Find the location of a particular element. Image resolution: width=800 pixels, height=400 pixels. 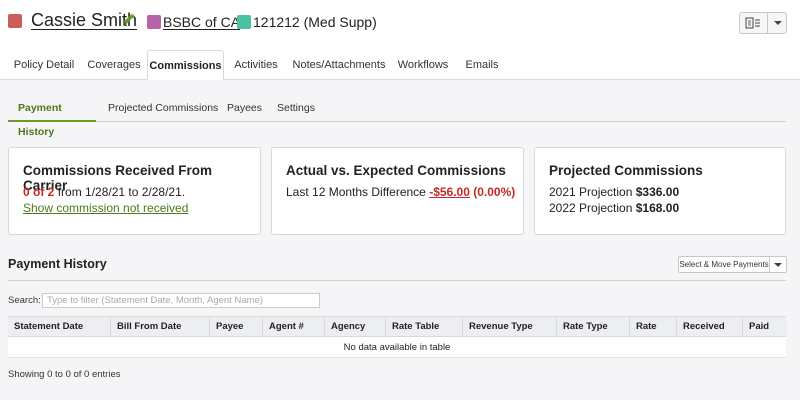

subtab-projected-commissions: Projected Commissions is located at coordinates (163, 109).